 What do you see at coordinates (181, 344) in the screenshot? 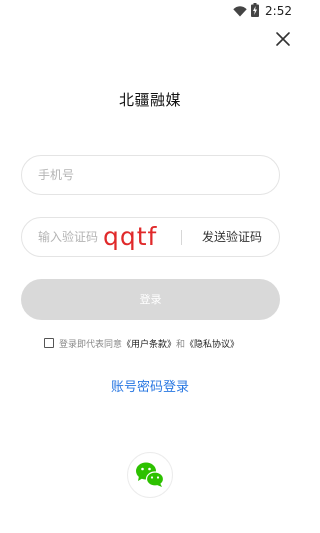
I see `agreement-conjunction: 和` at bounding box center [181, 344].